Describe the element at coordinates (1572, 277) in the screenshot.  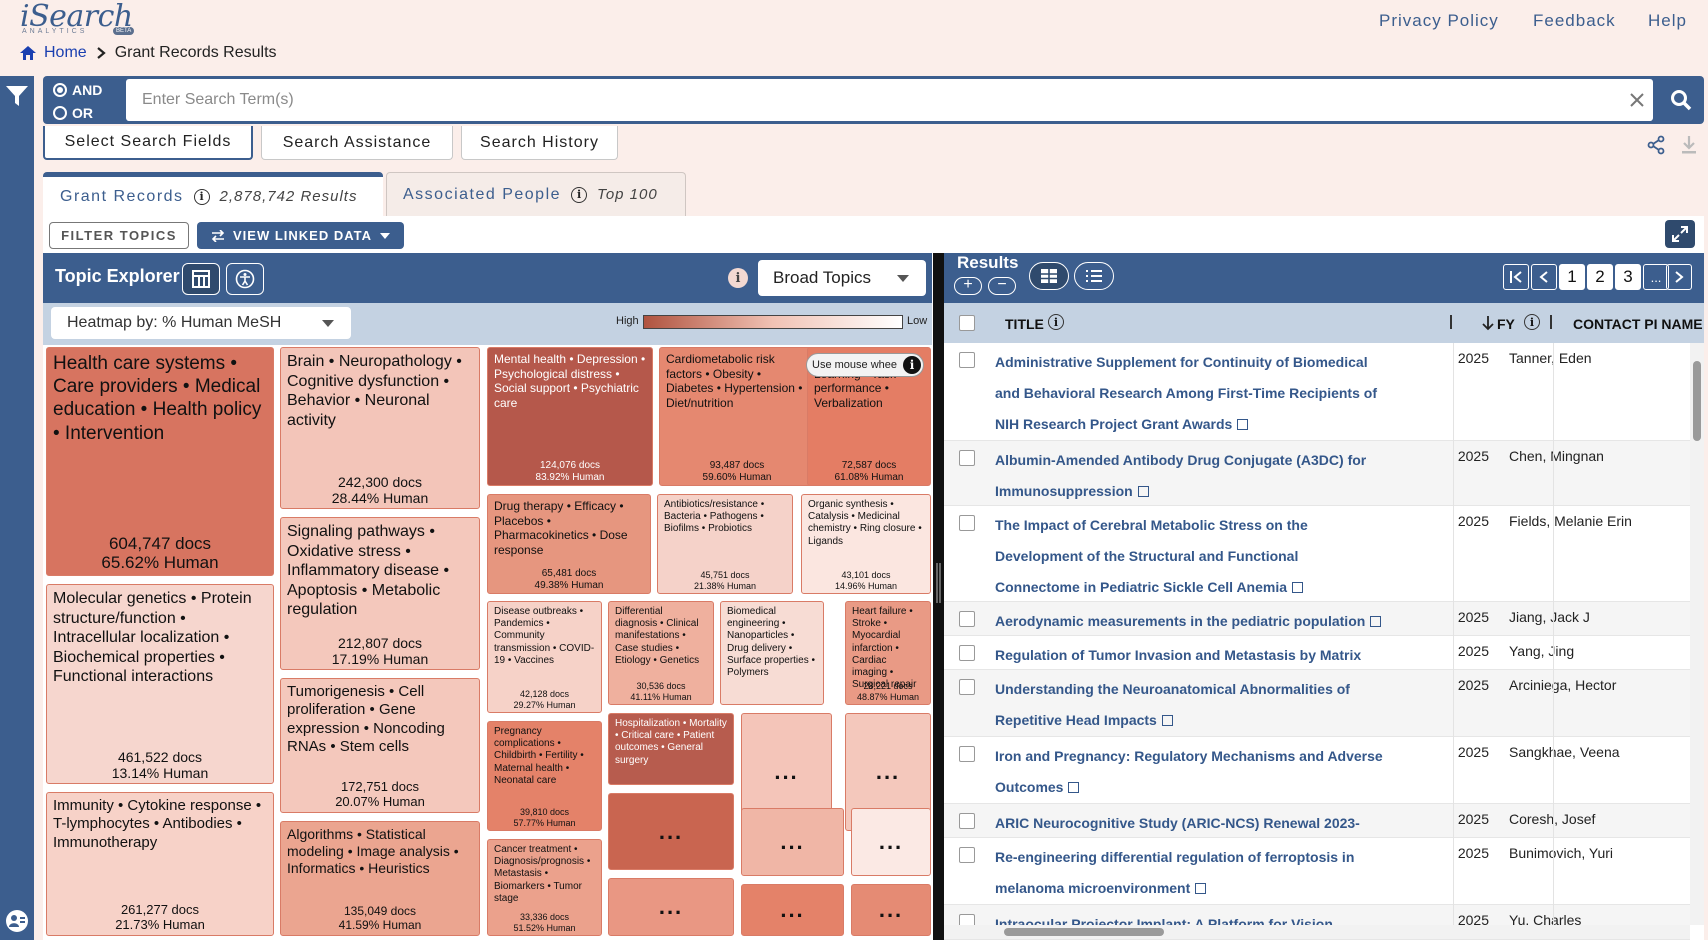
I see `page-1-button: 1` at that location.